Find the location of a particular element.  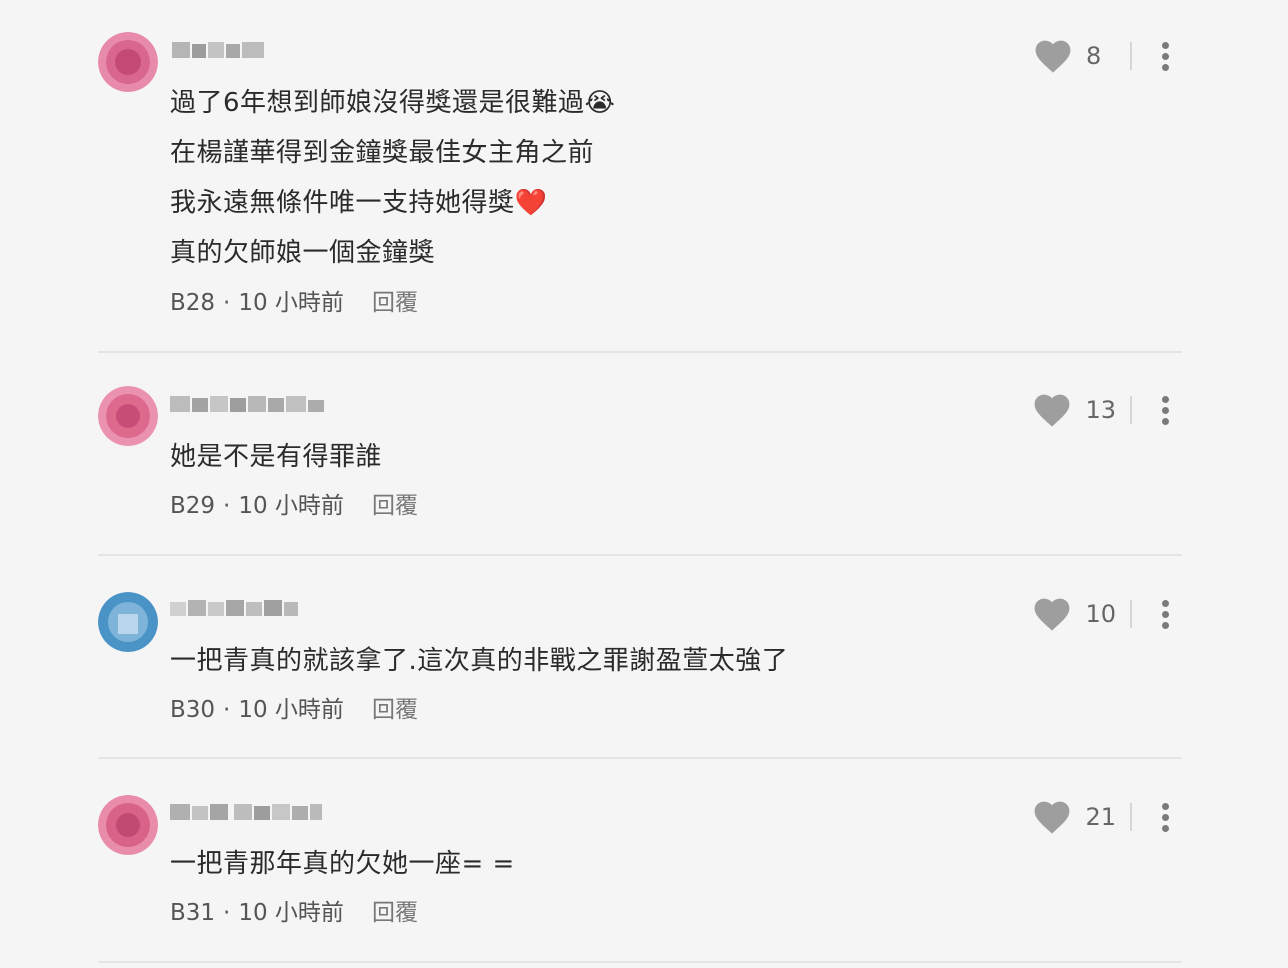

floor-number: B29 is located at coordinates (193, 506).